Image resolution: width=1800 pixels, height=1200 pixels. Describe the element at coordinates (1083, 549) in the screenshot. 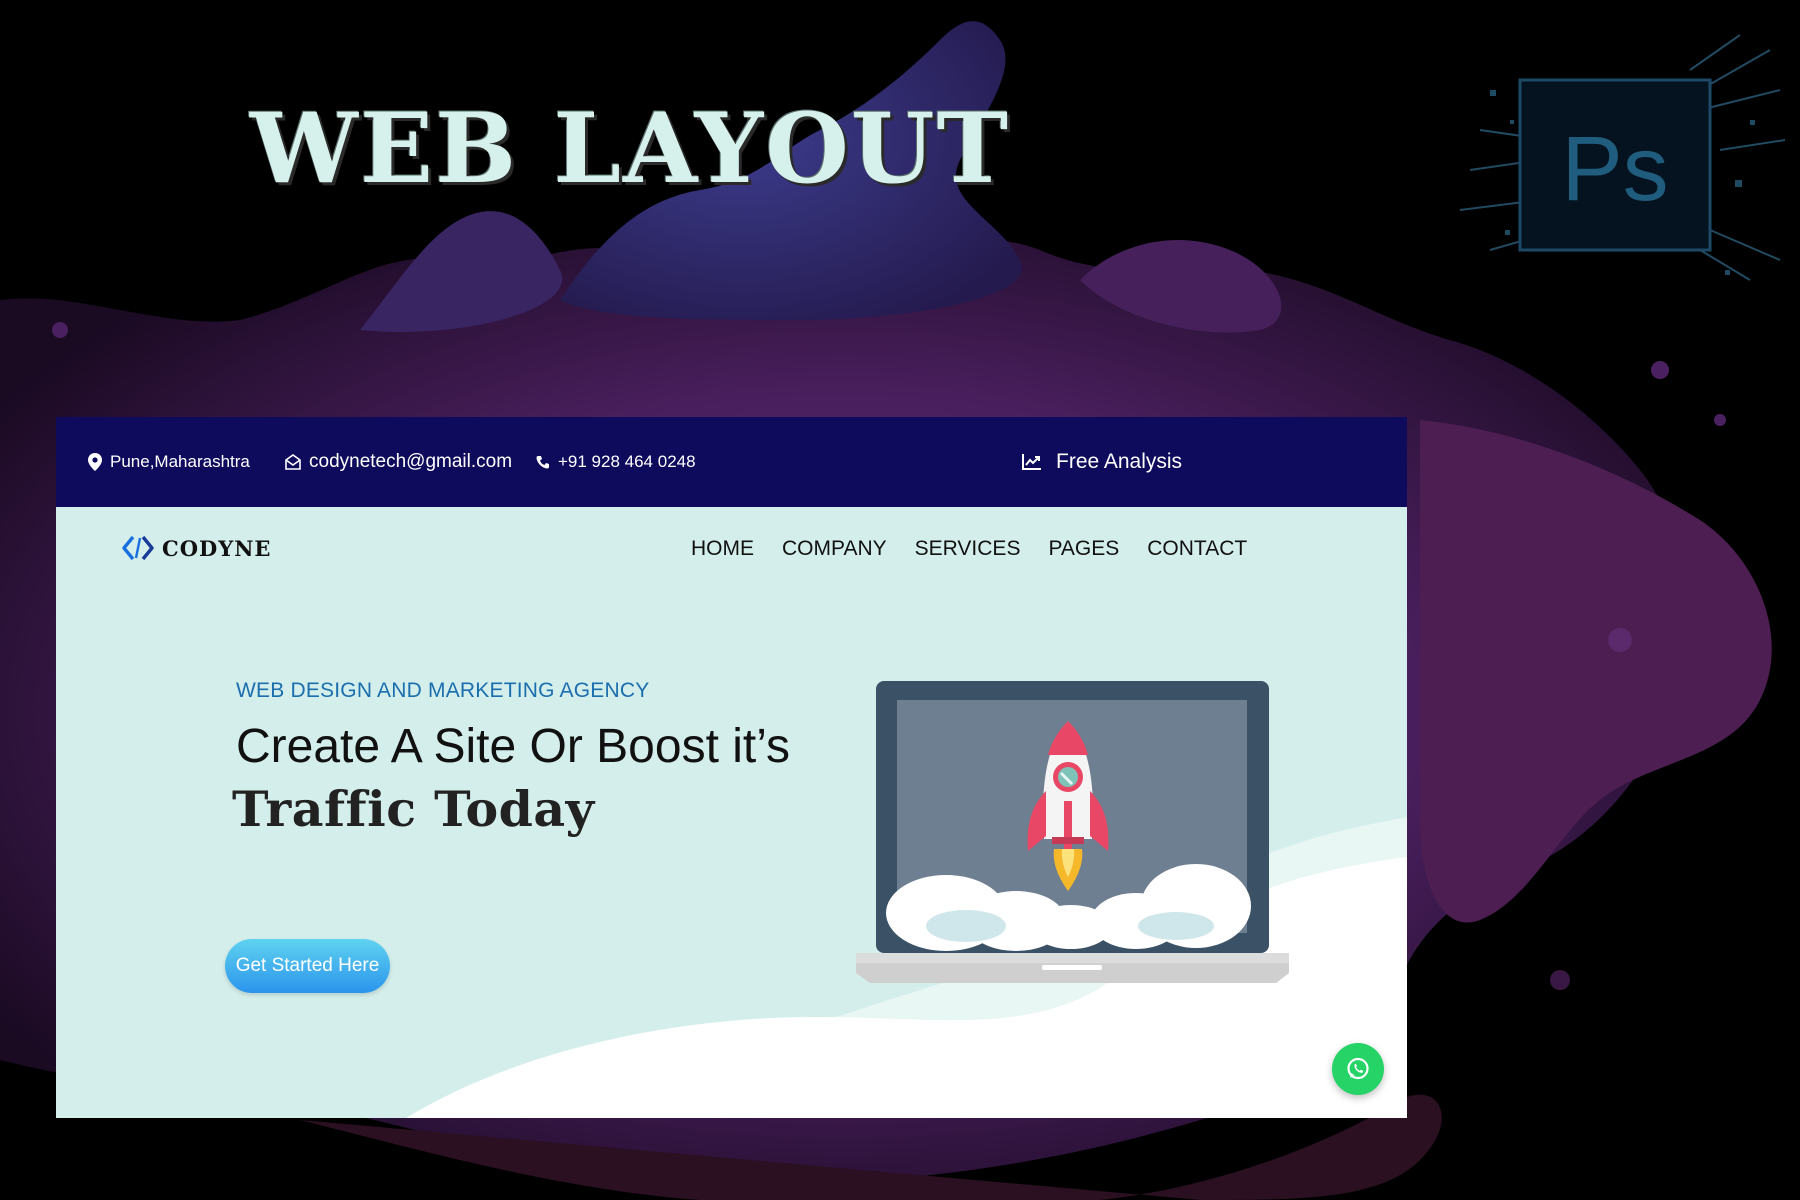

I see `nav-pages: PAGES` at that location.